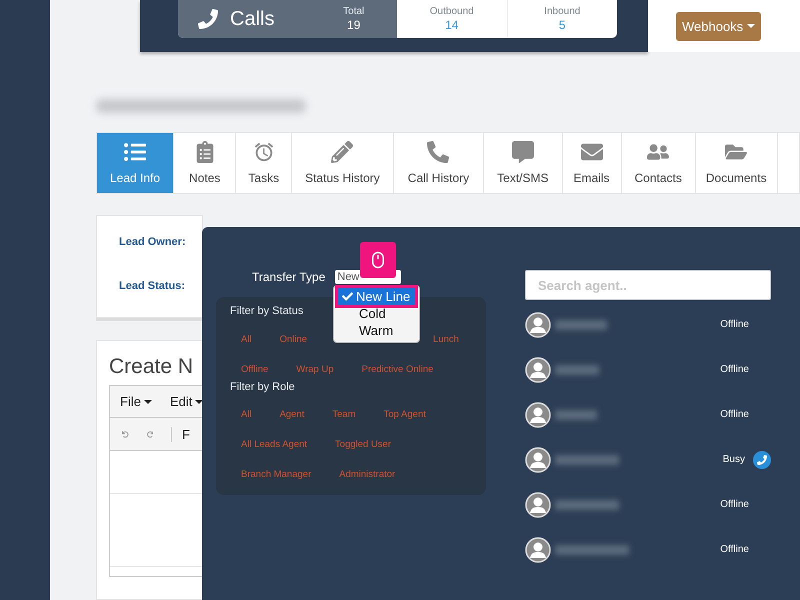  Describe the element at coordinates (376, 313) in the screenshot. I see `dropdown-option: Cold` at that location.